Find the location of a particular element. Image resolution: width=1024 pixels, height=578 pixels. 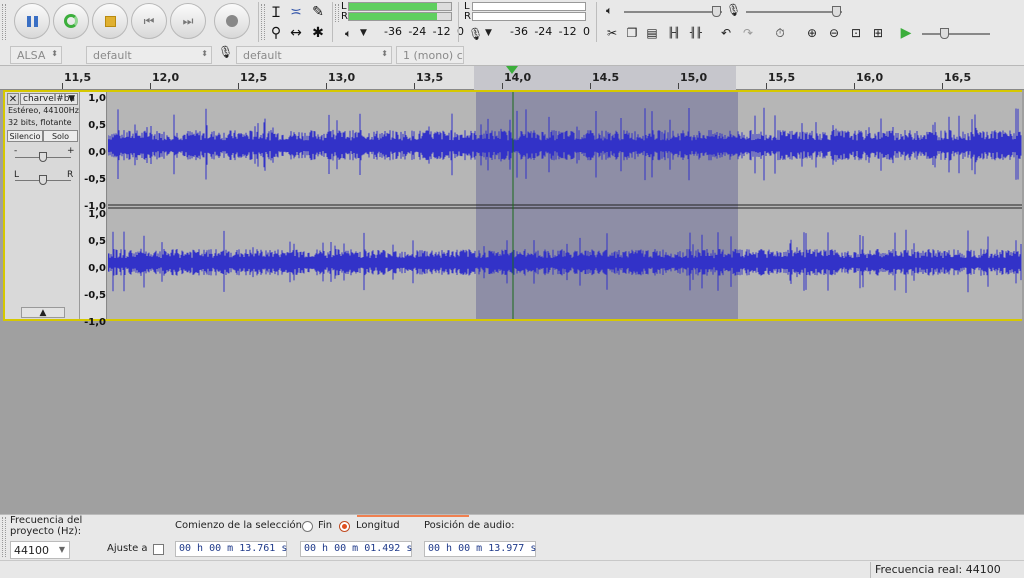

ruler-label: 12,5 is located at coordinates (254, 77).